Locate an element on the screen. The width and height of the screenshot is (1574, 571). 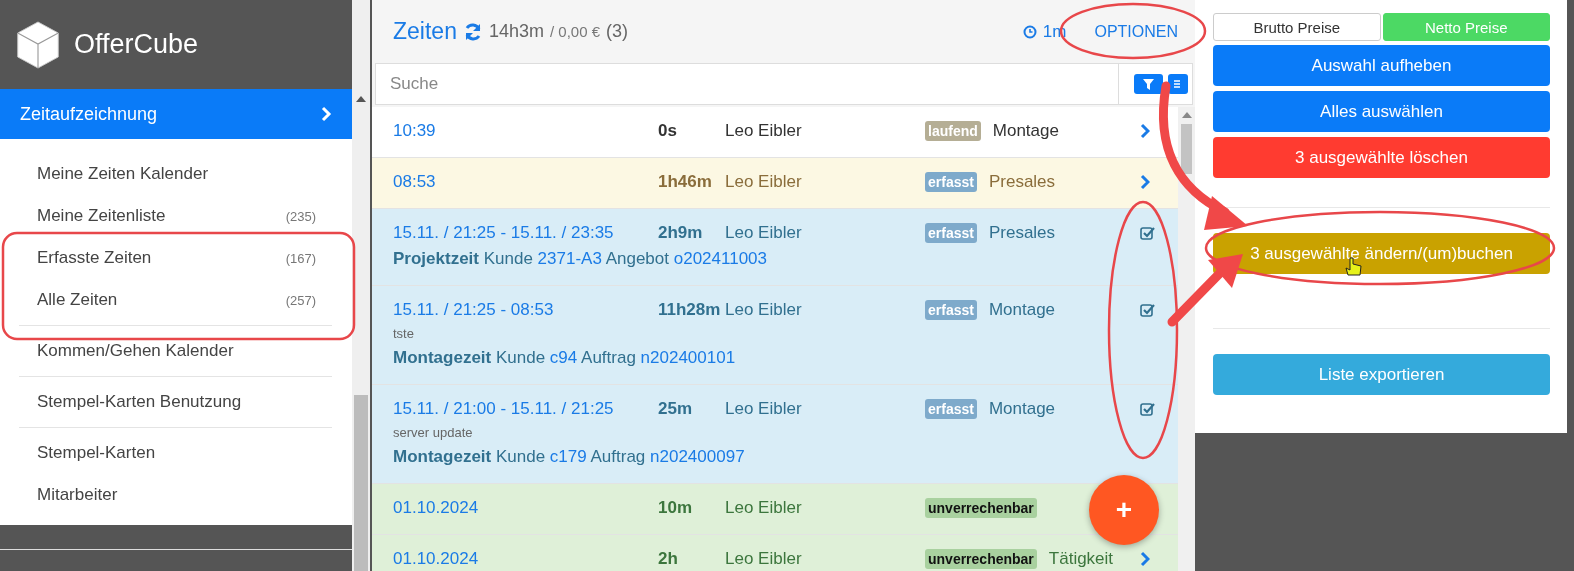
options-link: OPTIONEN is located at coordinates (1136, 31).